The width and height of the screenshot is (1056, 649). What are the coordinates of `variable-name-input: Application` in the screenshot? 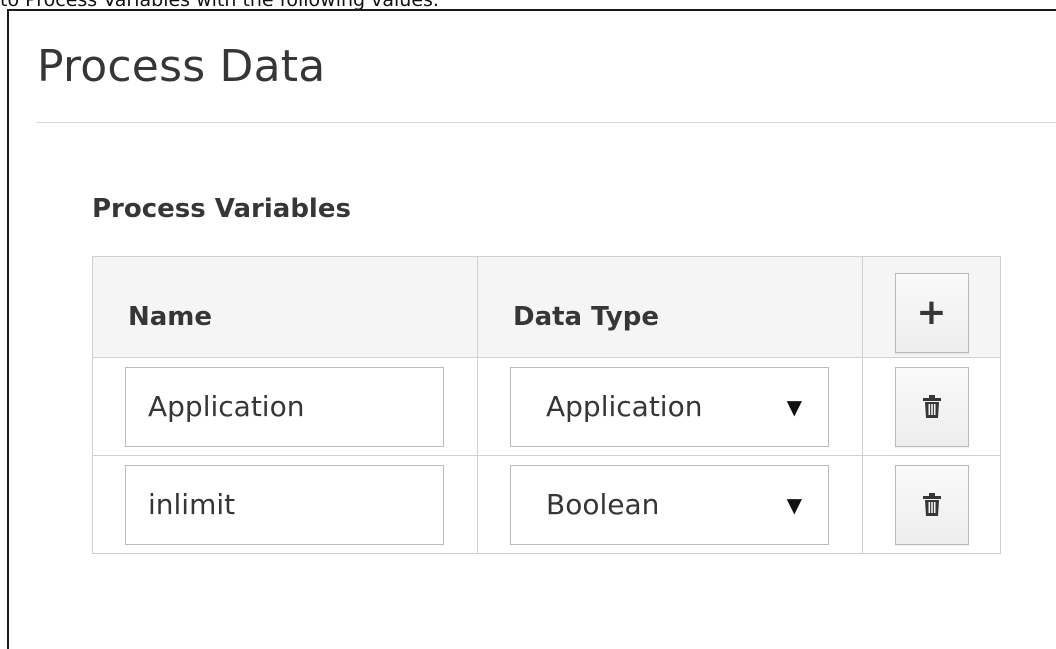 It's located at (284, 406).